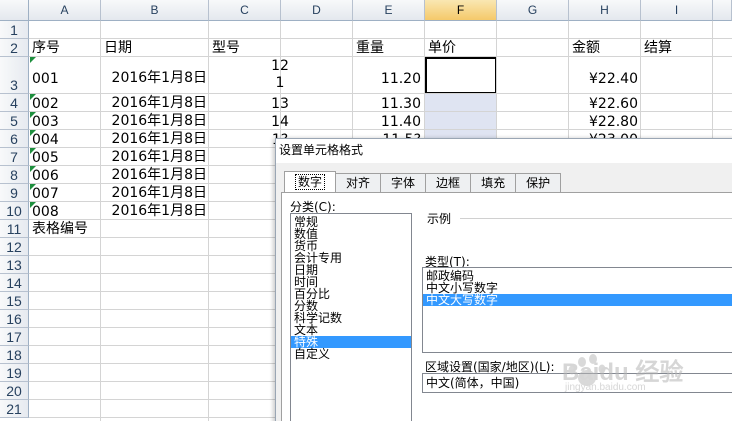 The width and height of the screenshot is (732, 421). Describe the element at coordinates (155, 10) in the screenshot. I see `column-header-b: B` at that location.